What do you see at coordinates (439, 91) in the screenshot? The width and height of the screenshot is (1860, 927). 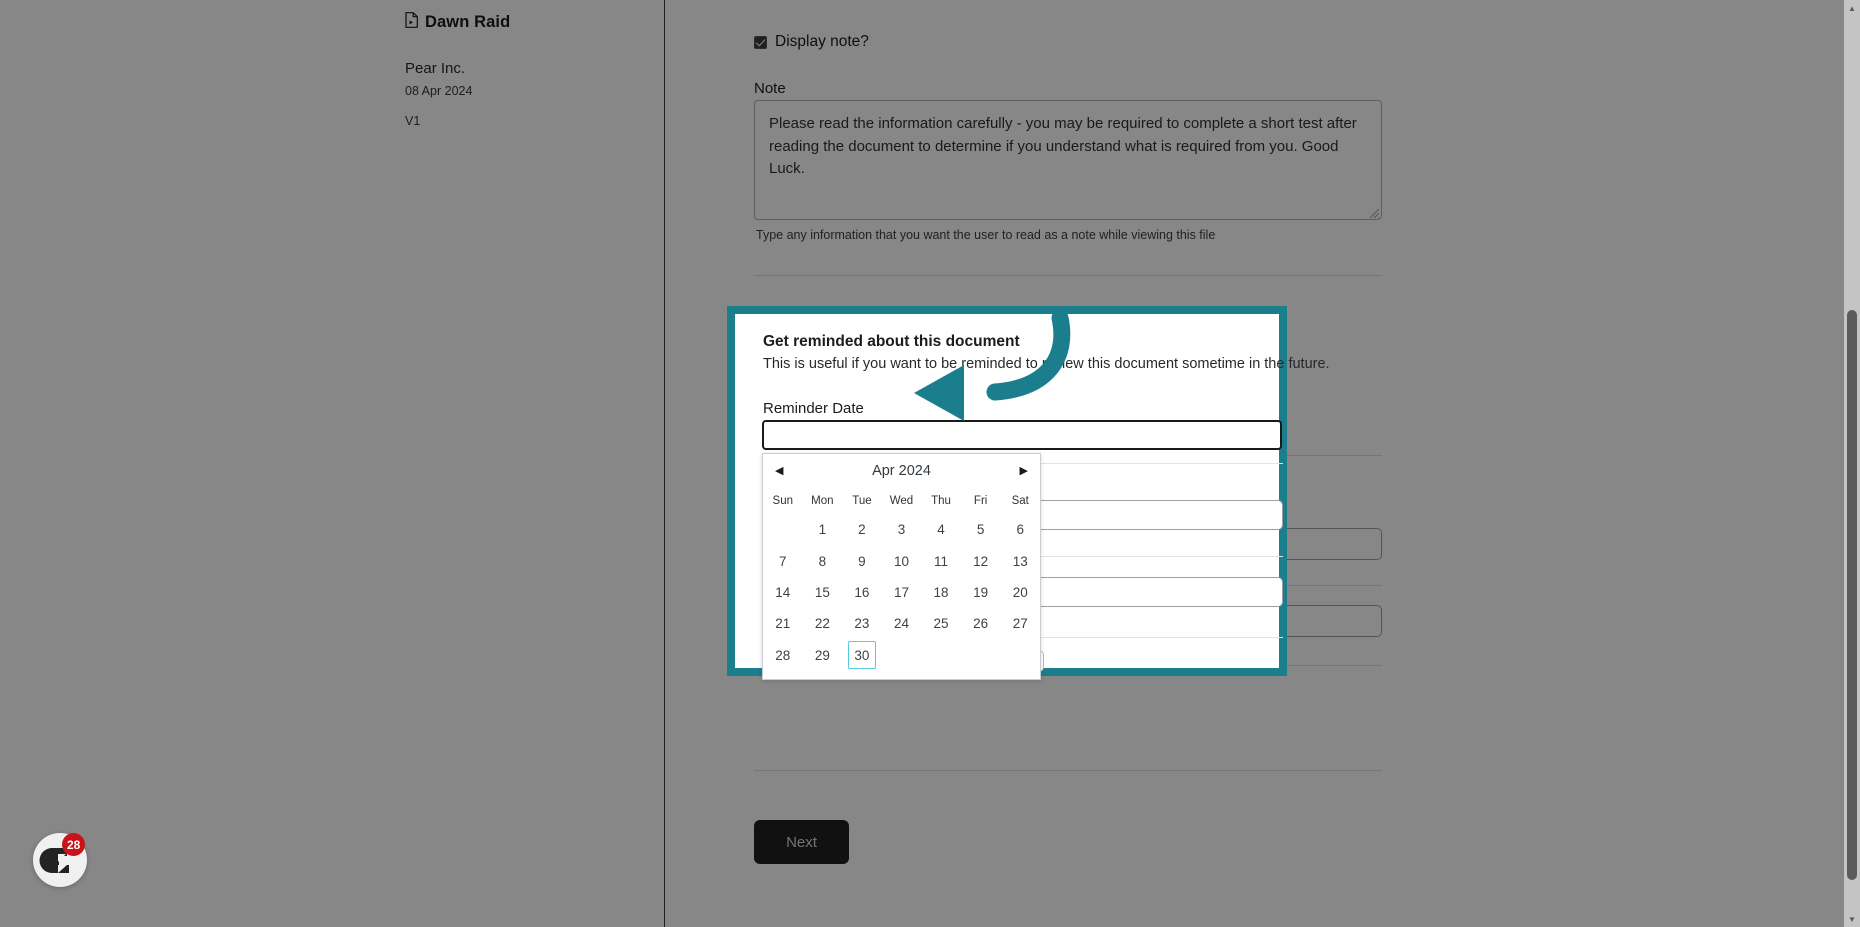 I see `document-date: 08 Apr 2024` at bounding box center [439, 91].